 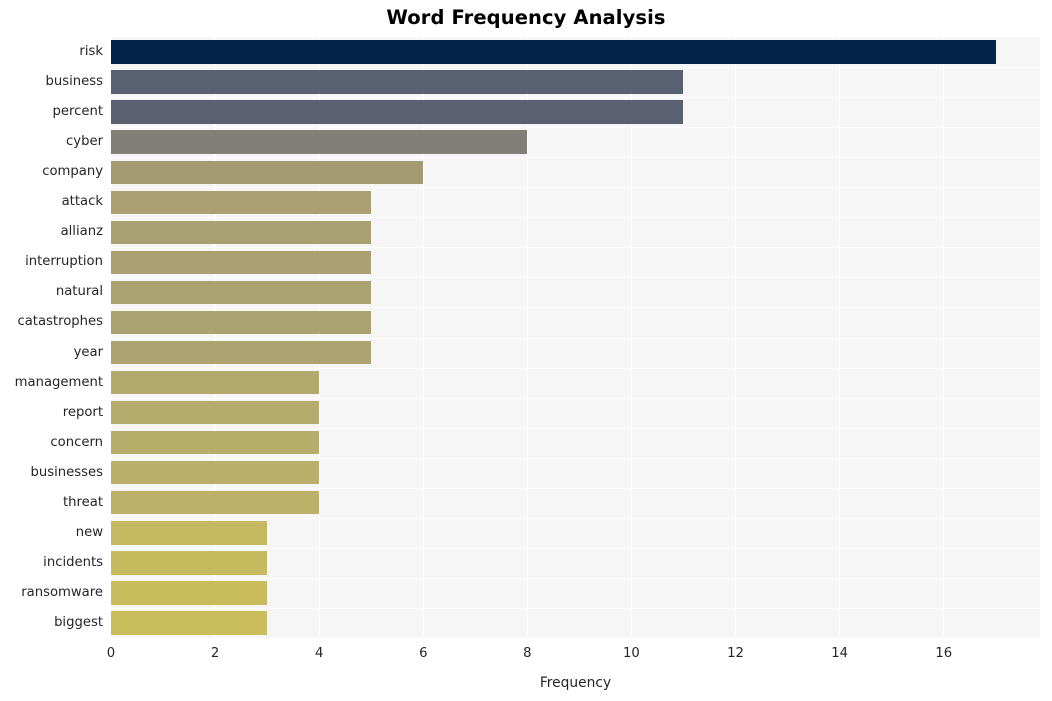 I want to click on bar-catastrophes, so click(x=241, y=322).